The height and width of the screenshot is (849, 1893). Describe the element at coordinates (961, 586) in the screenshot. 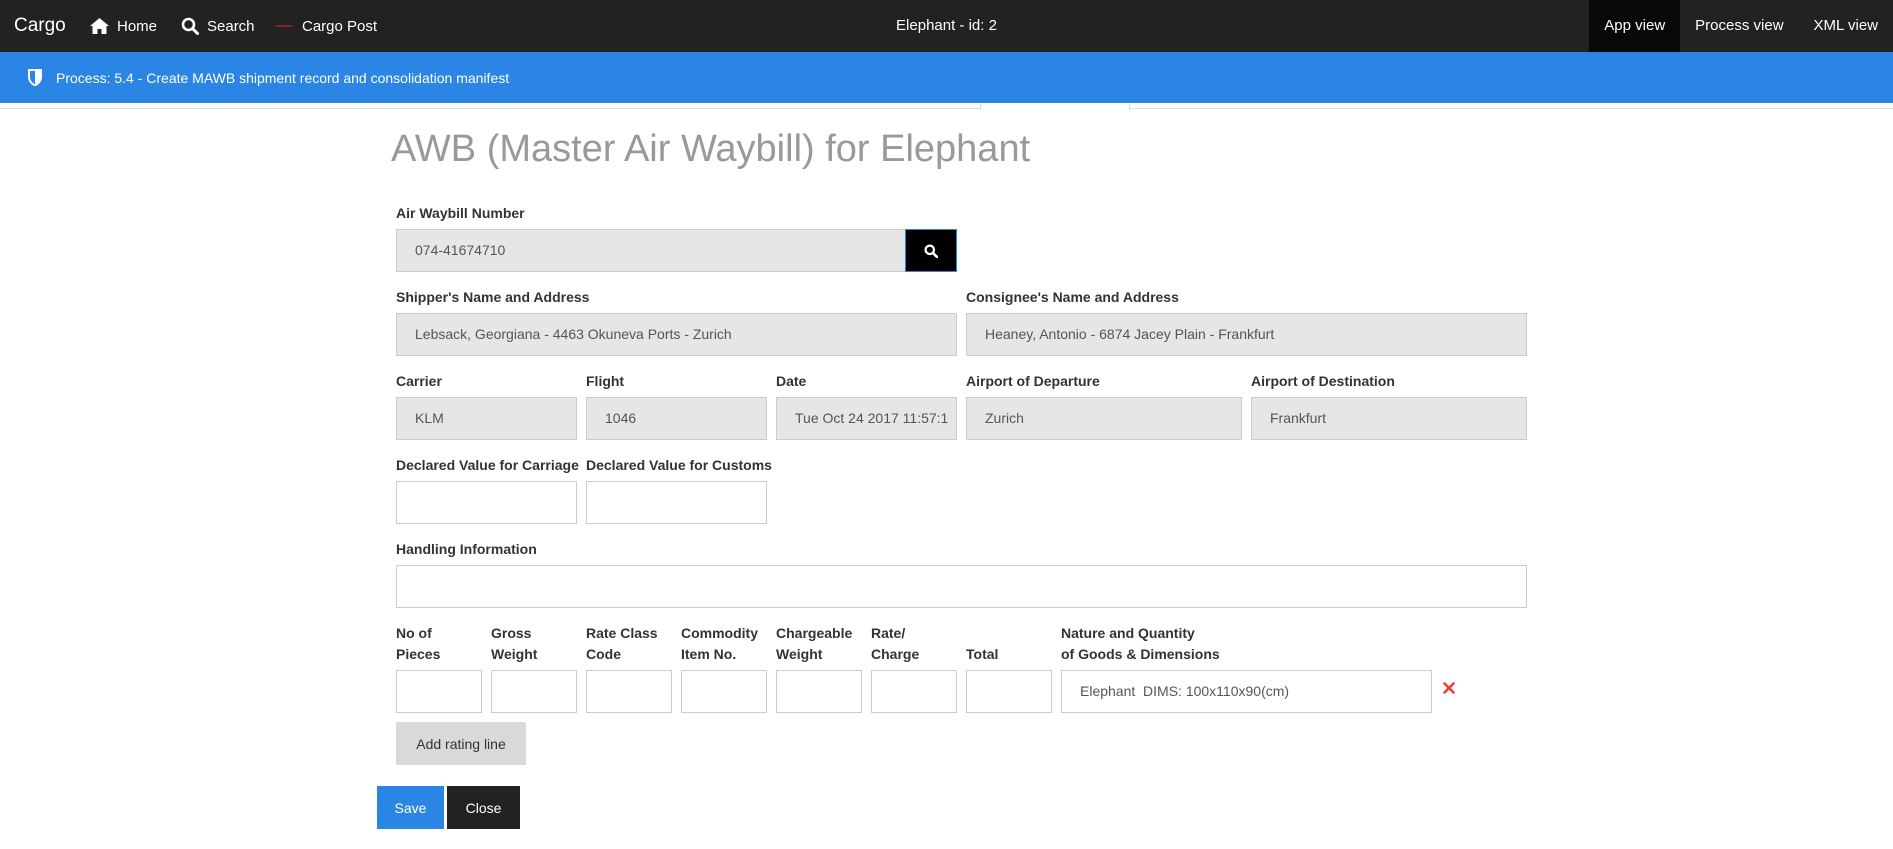

I see `handling-input` at that location.